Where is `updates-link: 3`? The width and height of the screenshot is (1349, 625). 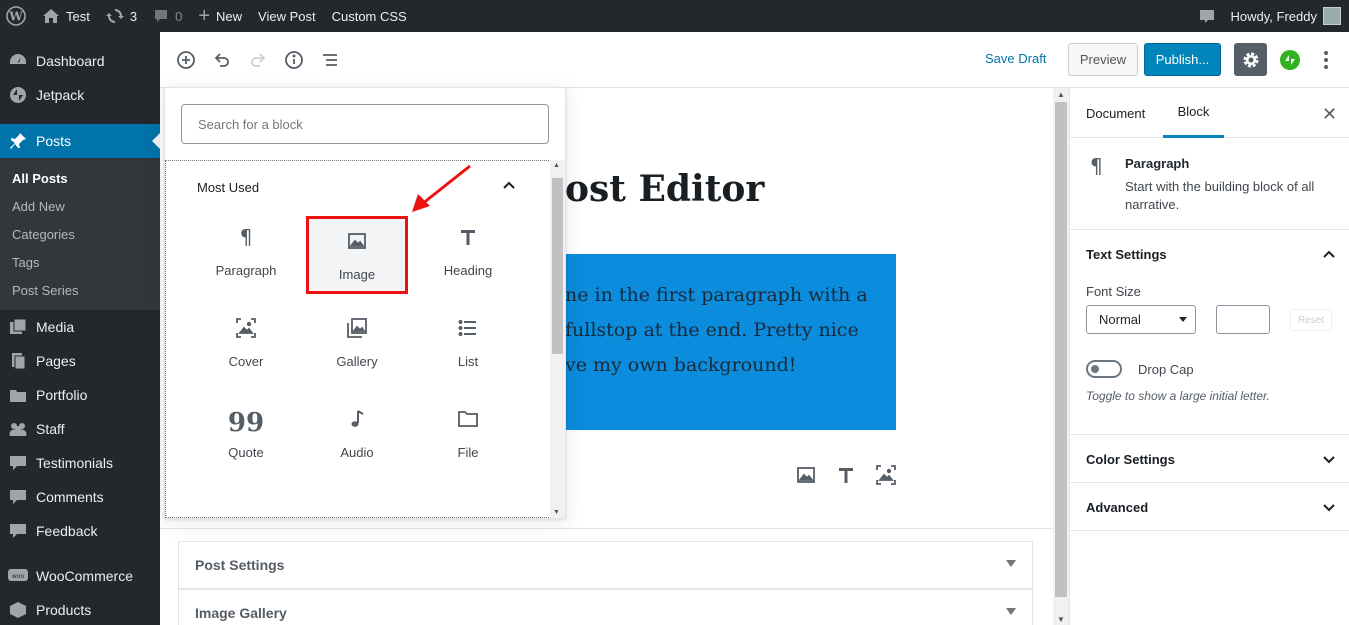
updates-link: 3 is located at coordinates (121, 16).